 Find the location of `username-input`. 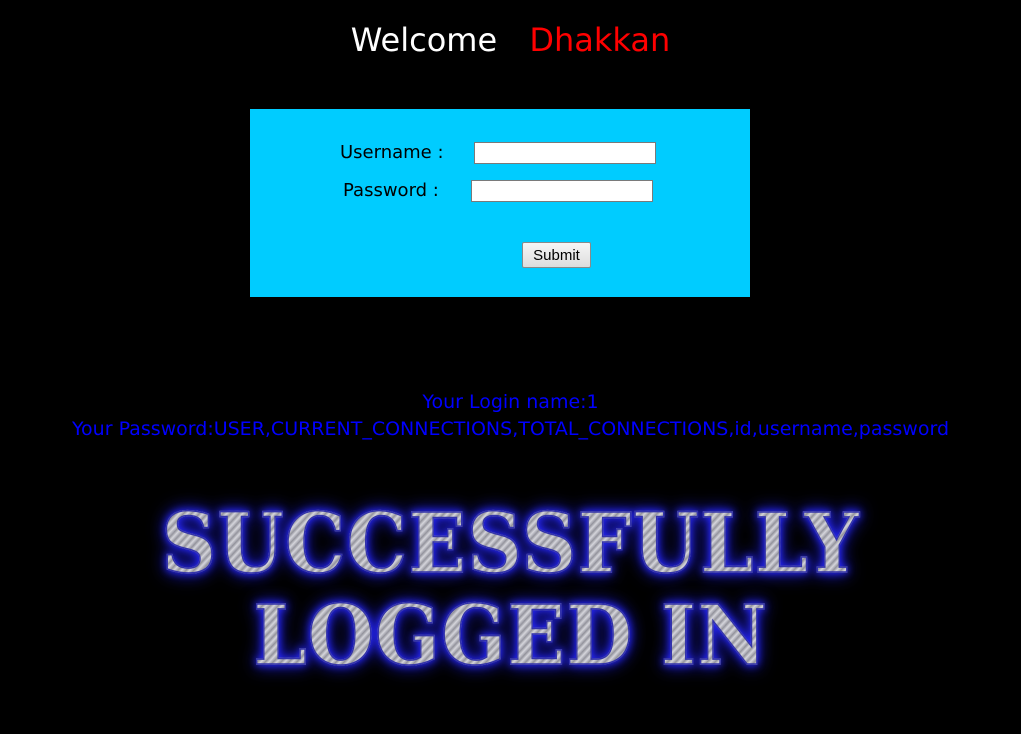

username-input is located at coordinates (565, 153).